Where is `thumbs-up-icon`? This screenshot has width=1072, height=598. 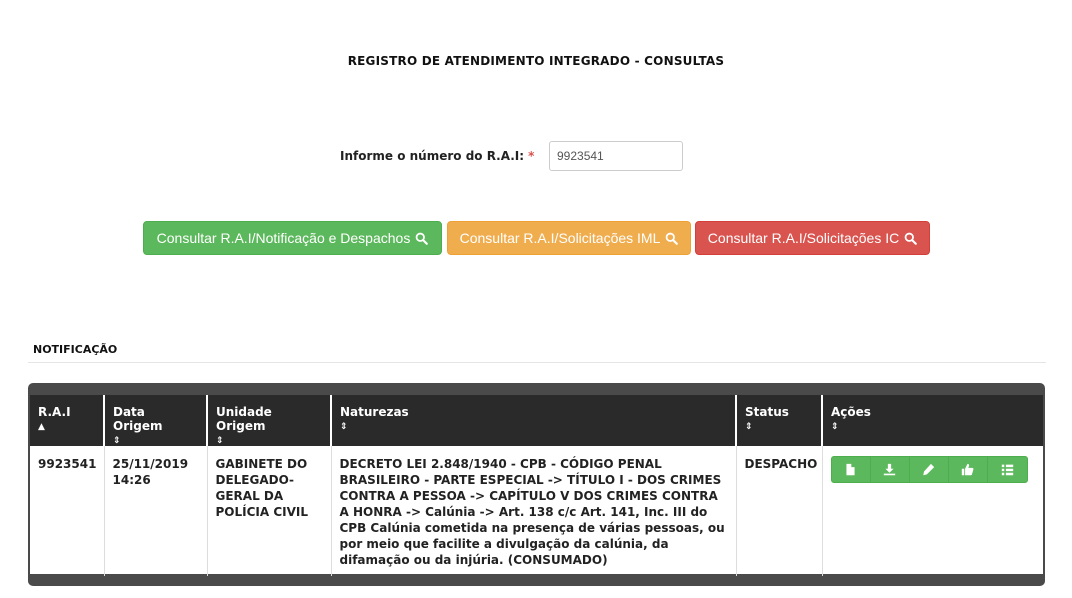 thumbs-up-icon is located at coordinates (967, 469).